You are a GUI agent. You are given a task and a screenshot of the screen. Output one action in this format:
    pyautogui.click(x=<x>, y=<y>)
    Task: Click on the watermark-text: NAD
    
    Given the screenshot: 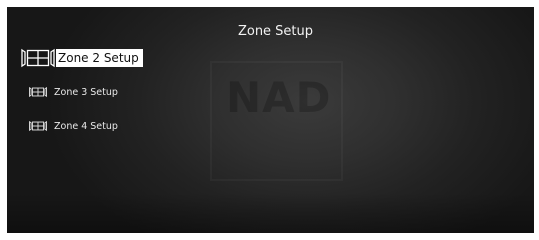 What is the action you would take?
    pyautogui.click(x=279, y=97)
    